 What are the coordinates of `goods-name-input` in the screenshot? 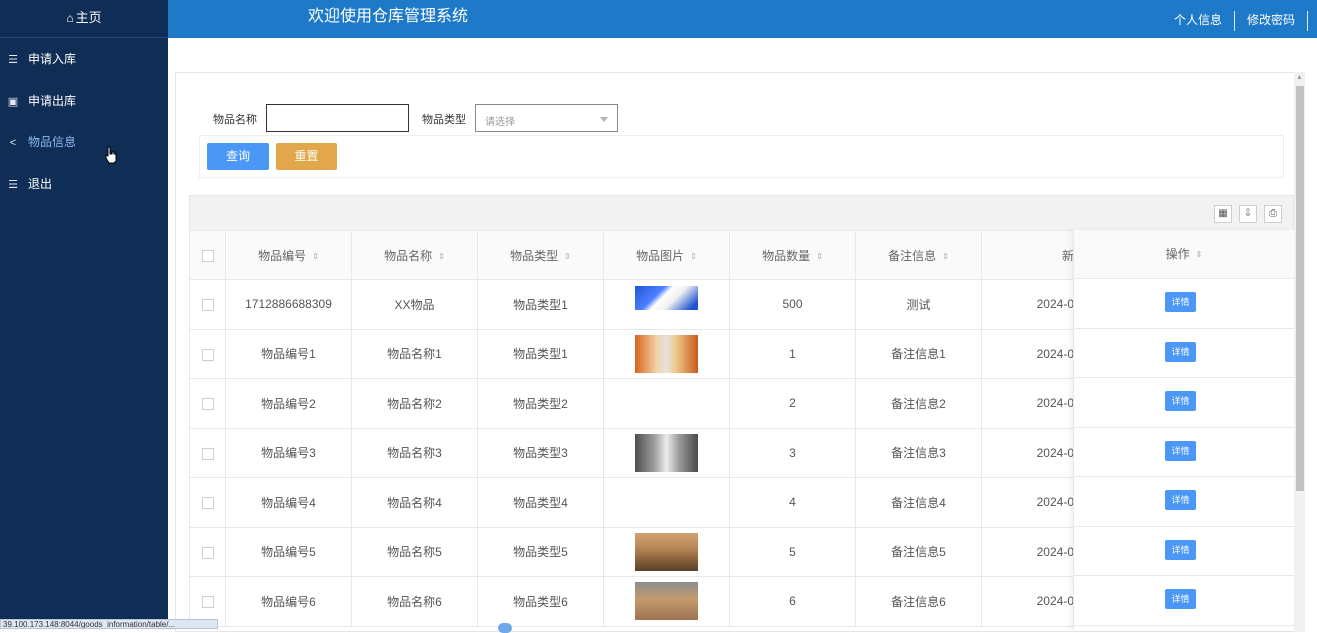 It's located at (337, 118).